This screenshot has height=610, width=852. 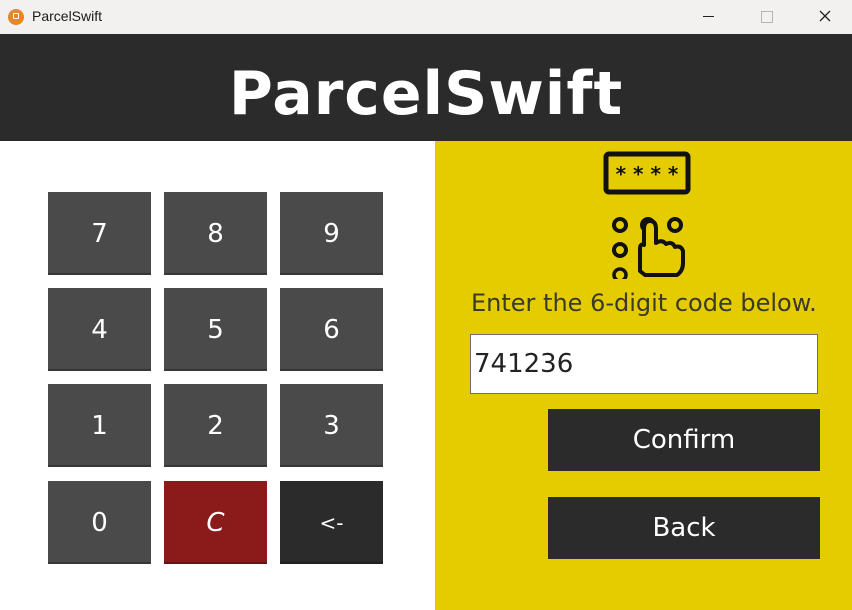 I want to click on key-9: 9, so click(x=331, y=233).